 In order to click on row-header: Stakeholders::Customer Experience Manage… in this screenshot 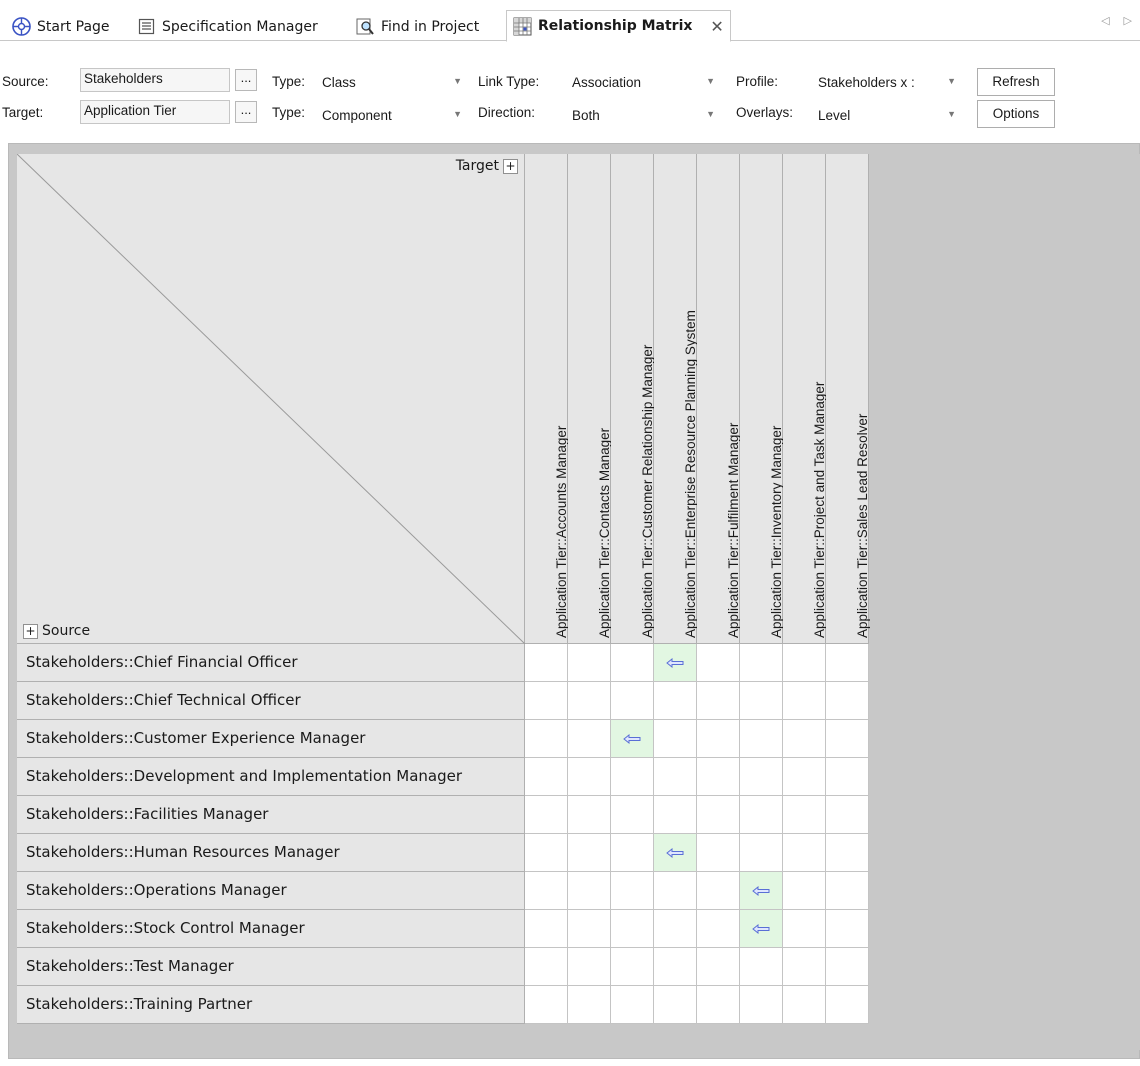, I will do `click(271, 739)`.